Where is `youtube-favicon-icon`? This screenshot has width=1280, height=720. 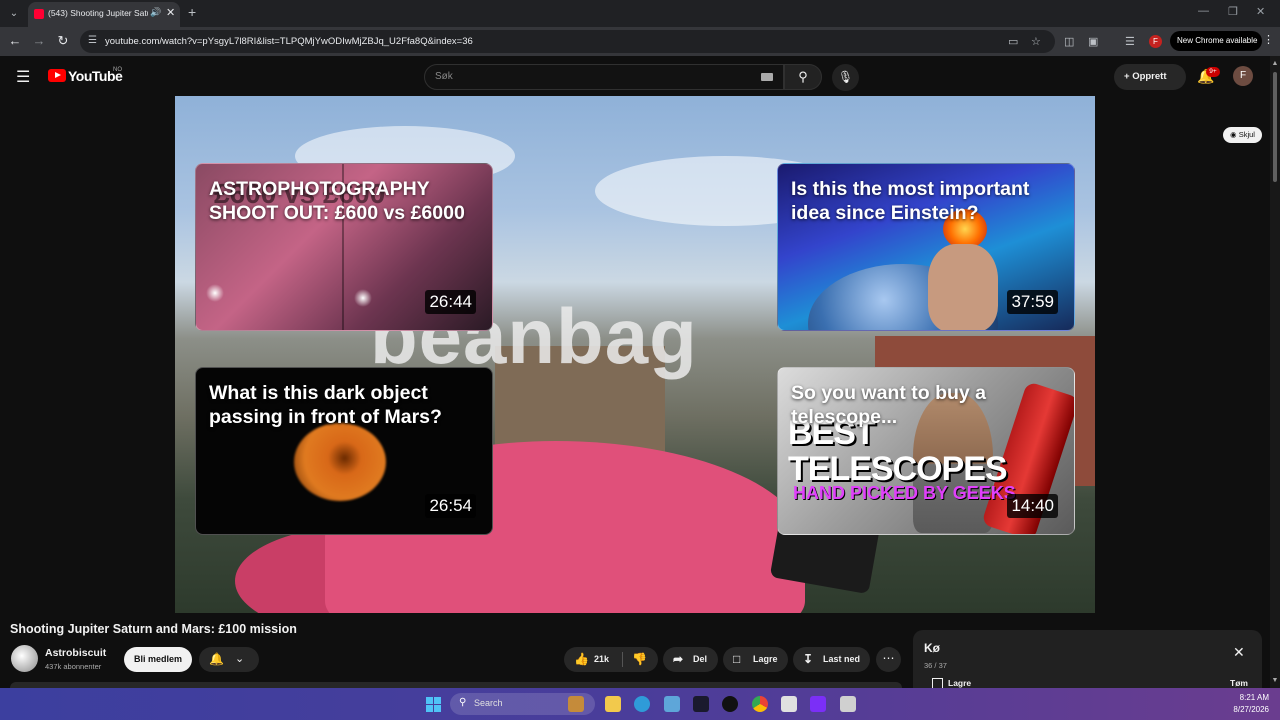 youtube-favicon-icon is located at coordinates (39, 14).